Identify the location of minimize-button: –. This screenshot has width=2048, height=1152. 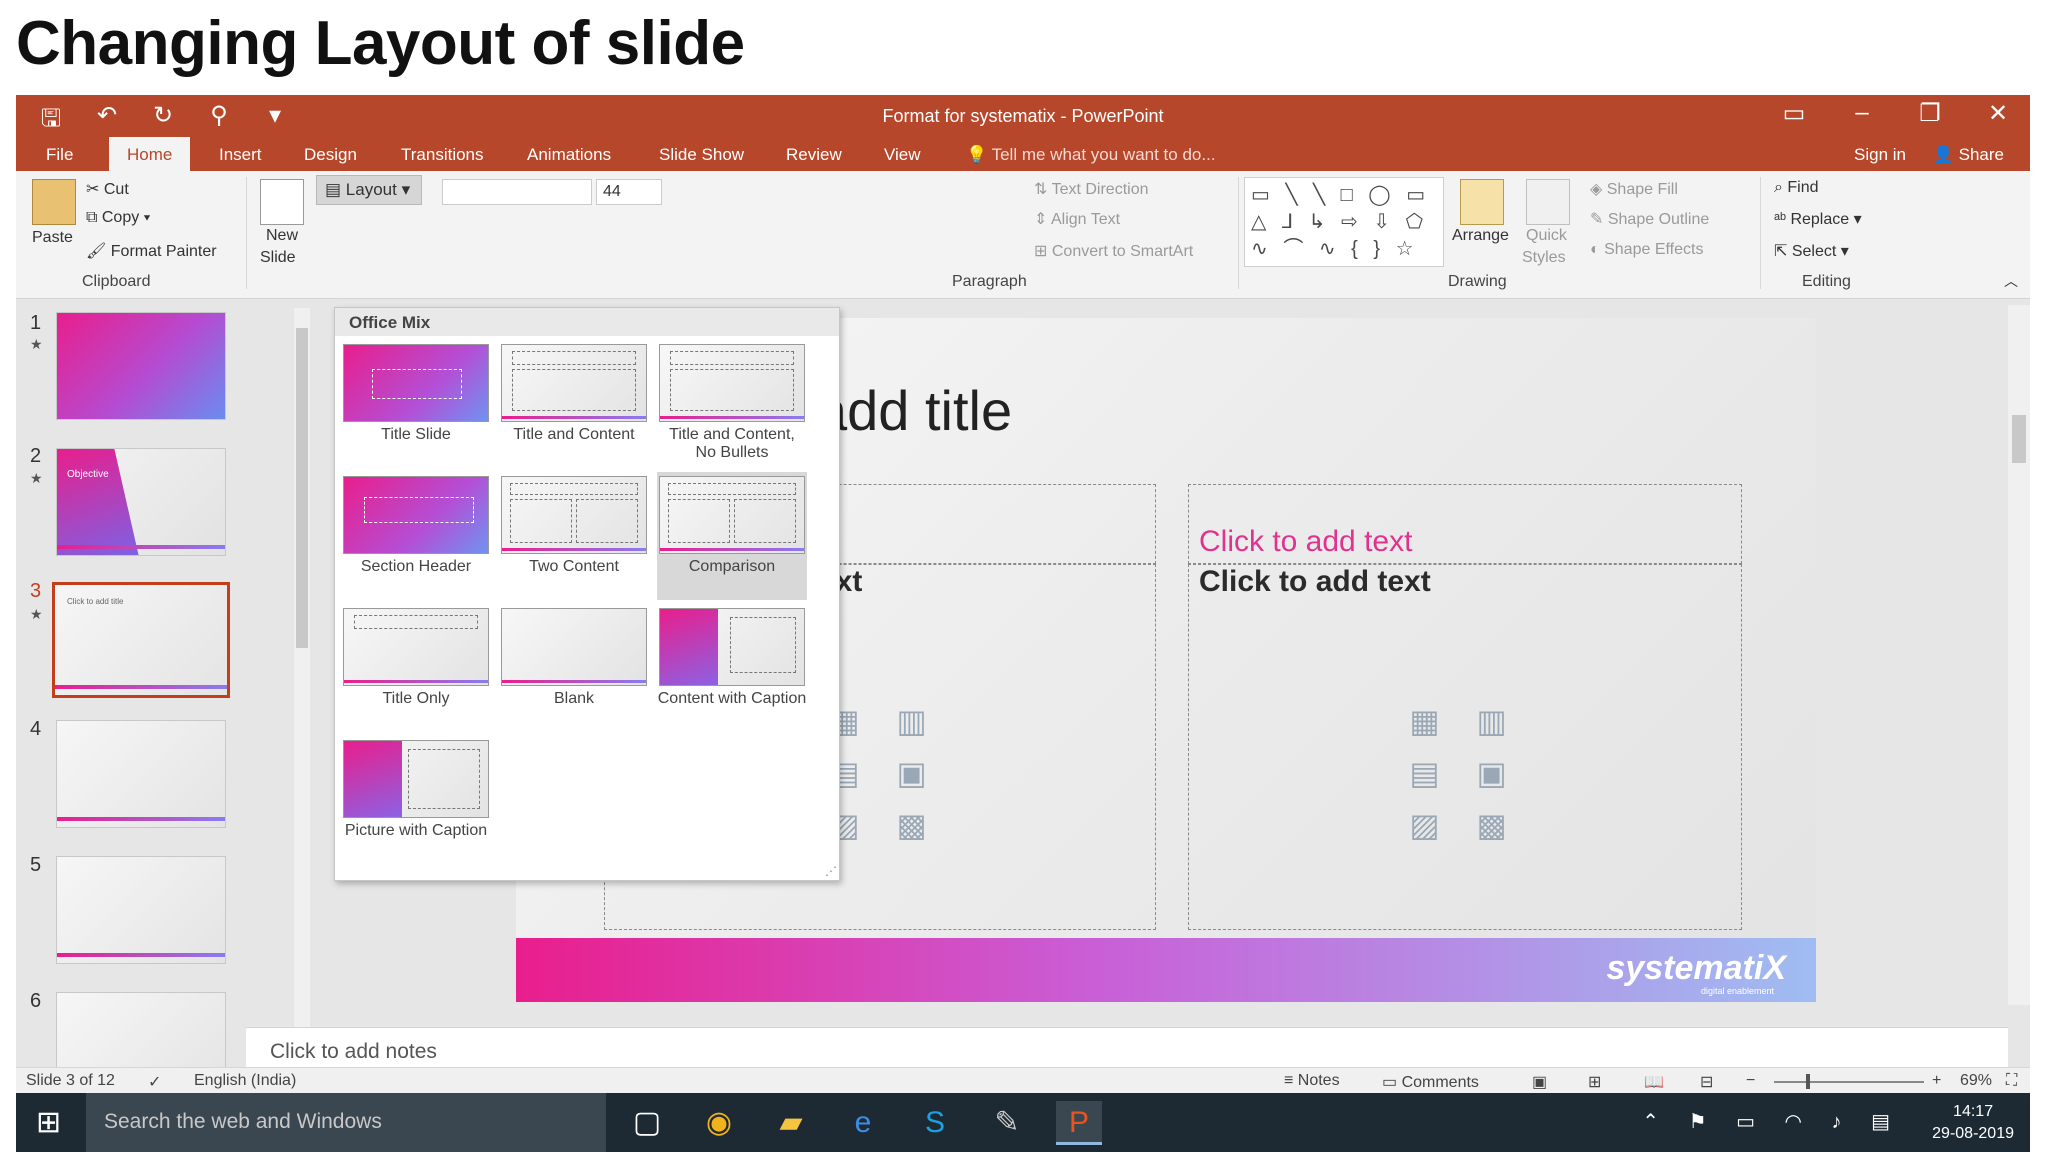
(1862, 113).